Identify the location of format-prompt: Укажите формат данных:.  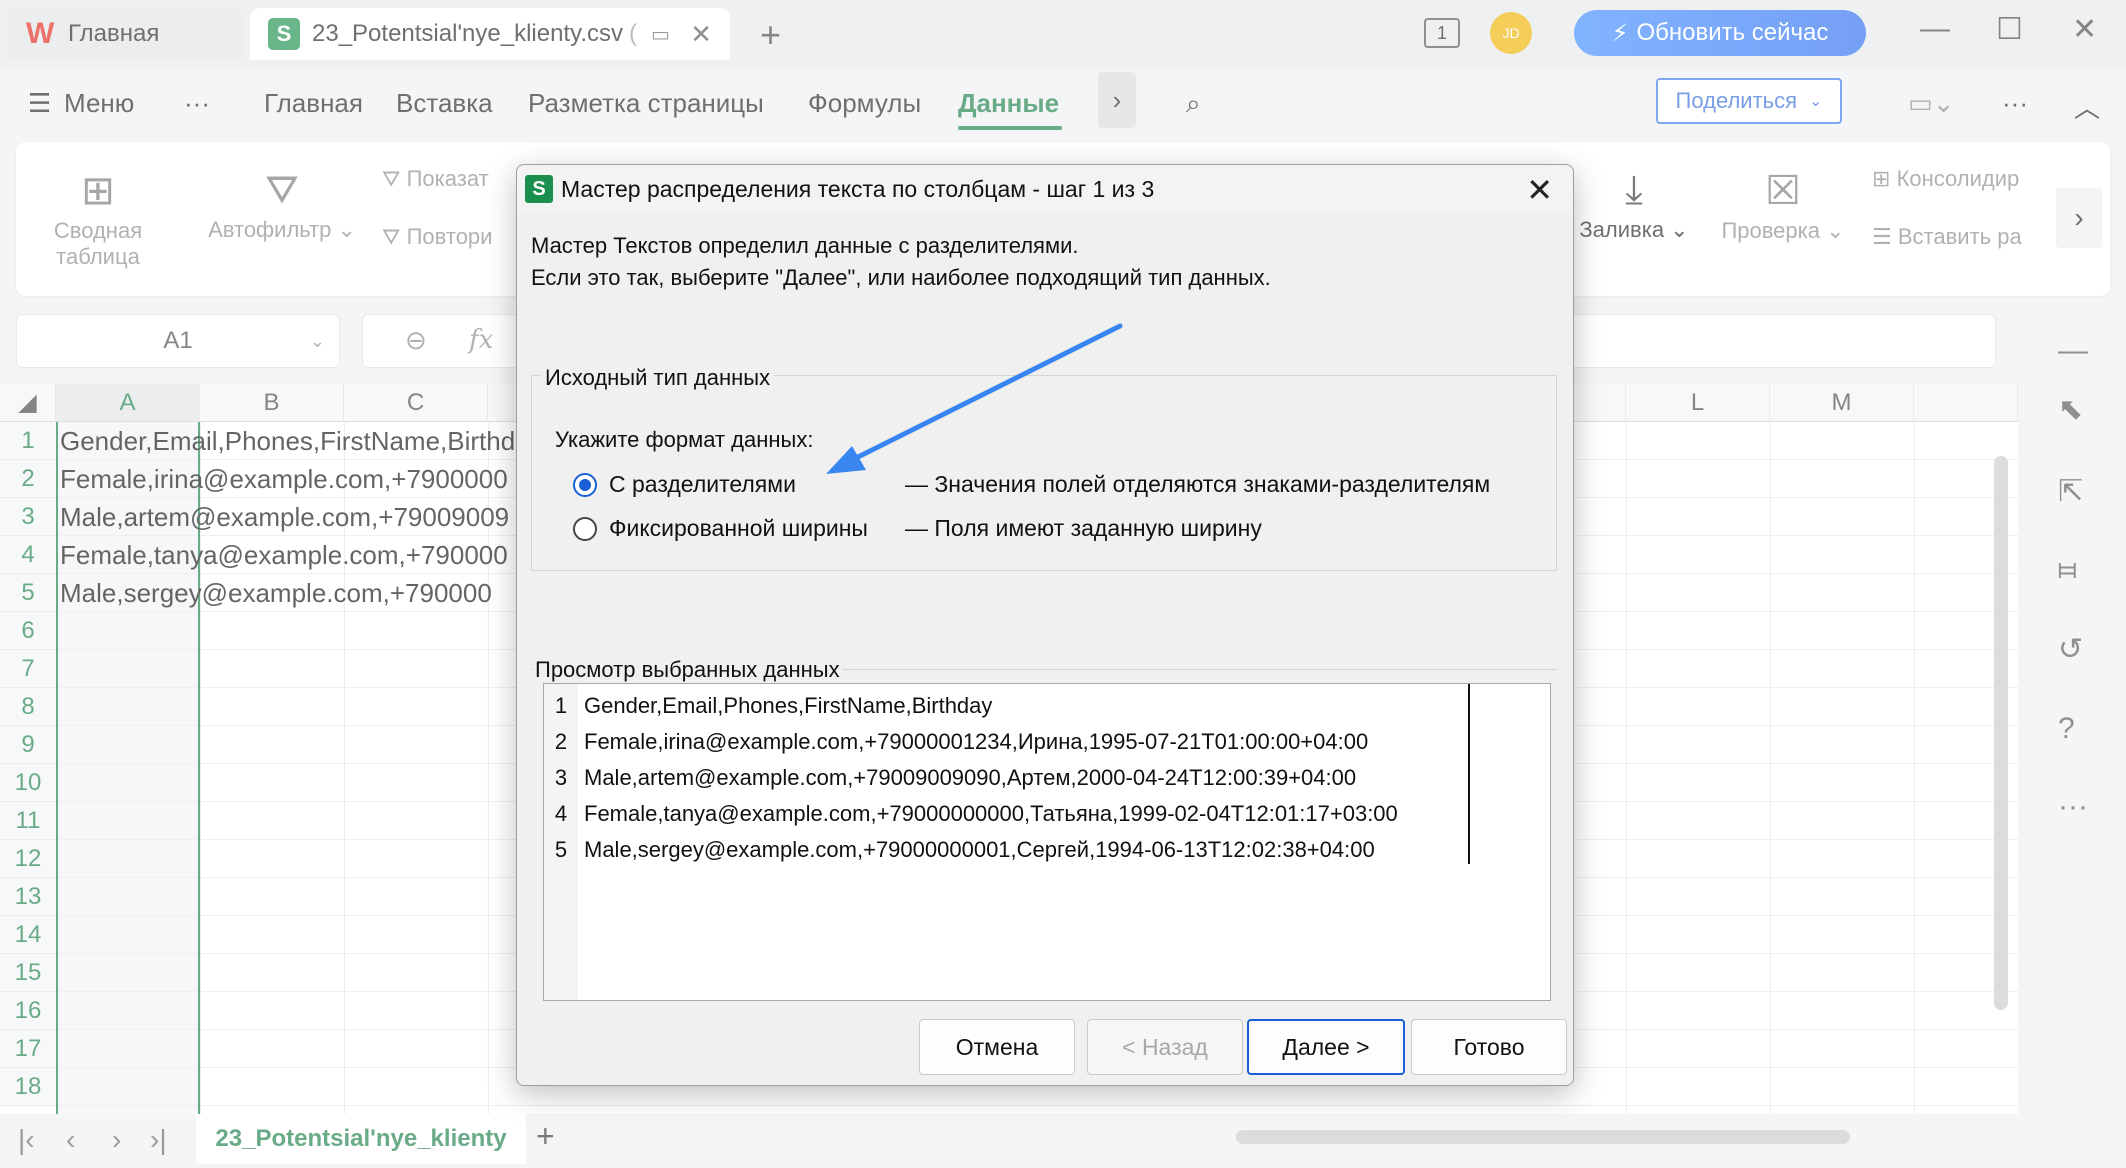
(684, 439).